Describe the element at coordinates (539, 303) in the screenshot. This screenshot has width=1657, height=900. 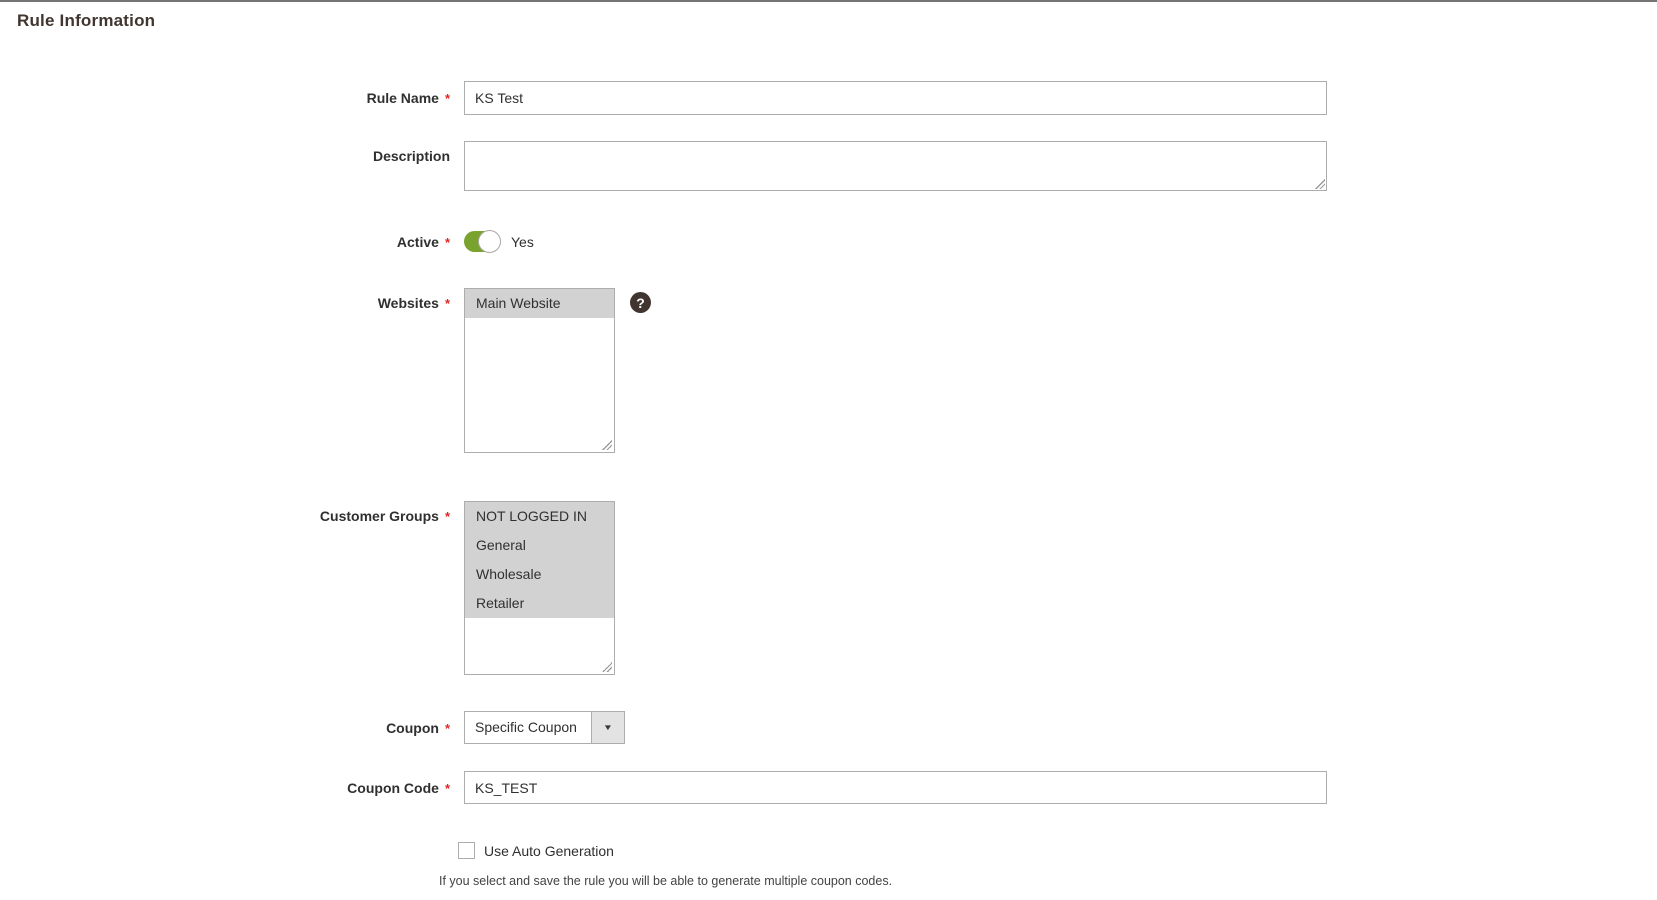
I see `websites-option-main-website: Main Website` at that location.